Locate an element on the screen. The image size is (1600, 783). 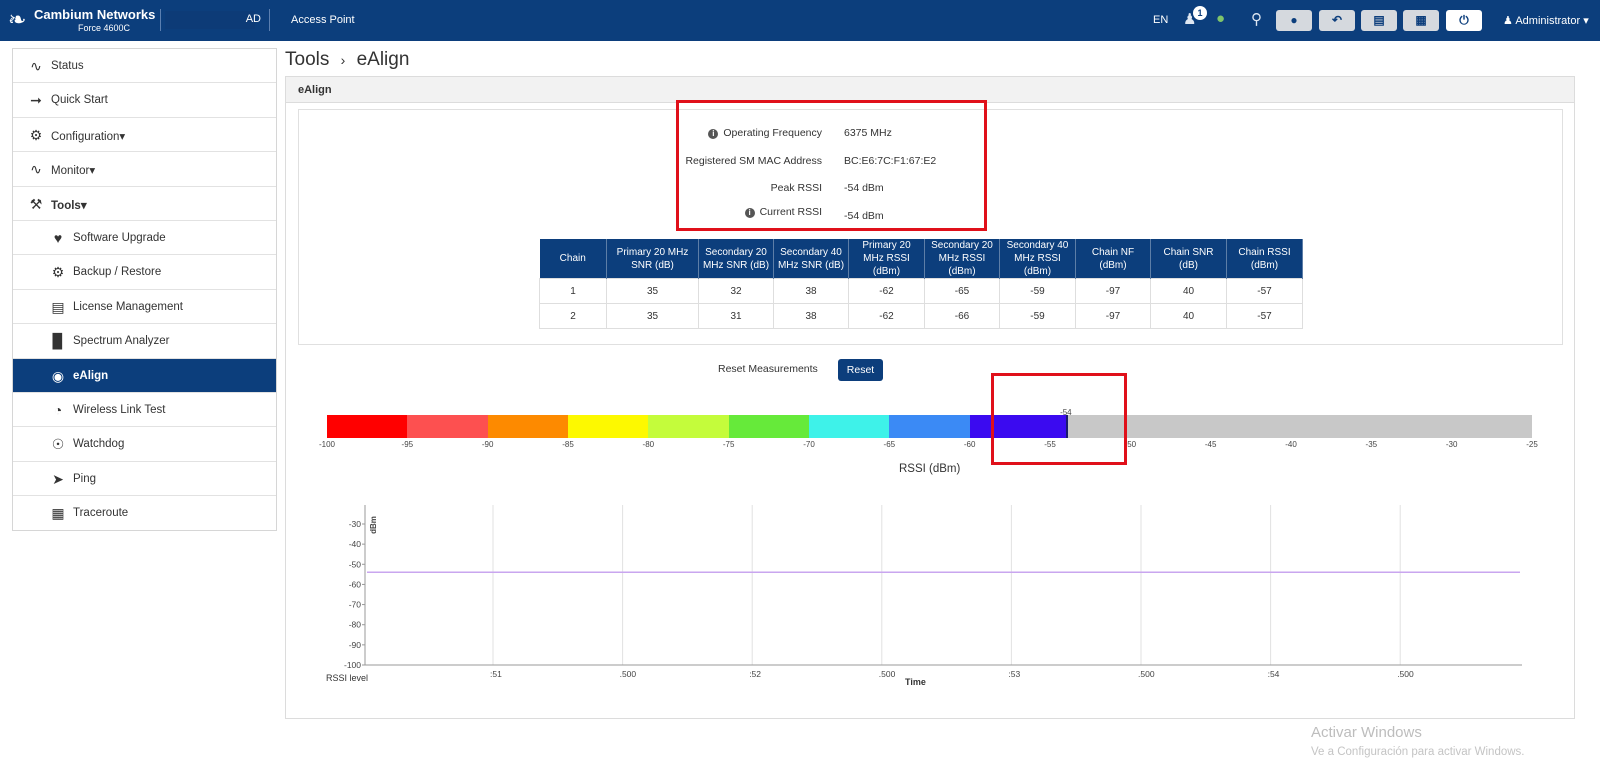
breadcrumb-parent: Tools is located at coordinates (307, 59).